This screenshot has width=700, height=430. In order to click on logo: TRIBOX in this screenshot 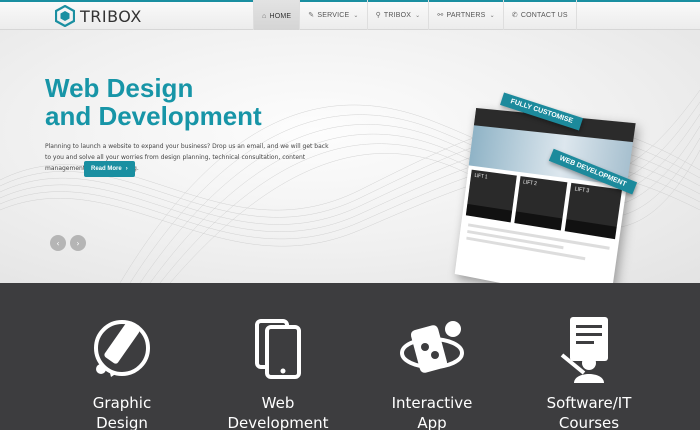, I will do `click(98, 16)`.